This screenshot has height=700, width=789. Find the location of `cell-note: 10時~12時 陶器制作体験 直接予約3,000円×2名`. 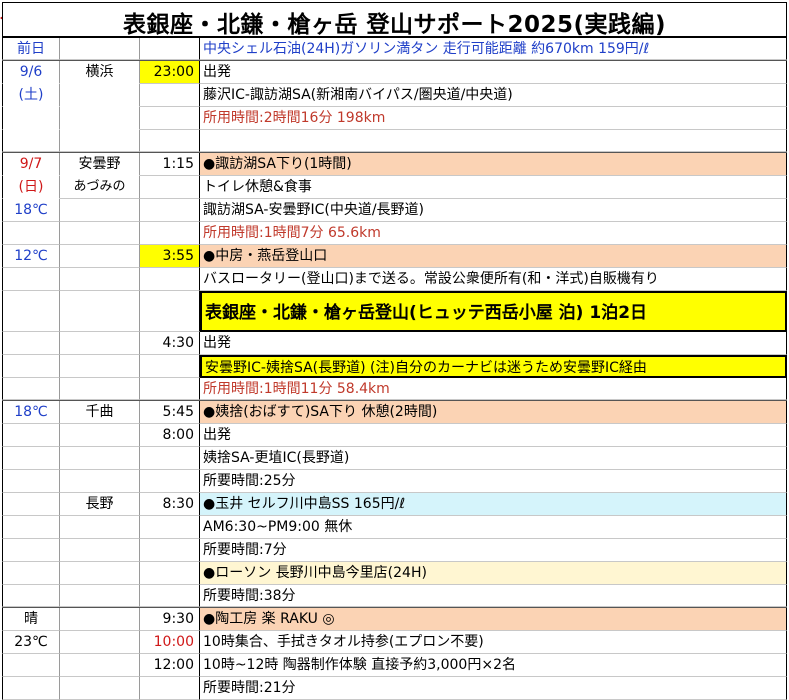

cell-note: 10時~12時 陶器制作体験 直接予約3,000円×2名 is located at coordinates (493, 665).